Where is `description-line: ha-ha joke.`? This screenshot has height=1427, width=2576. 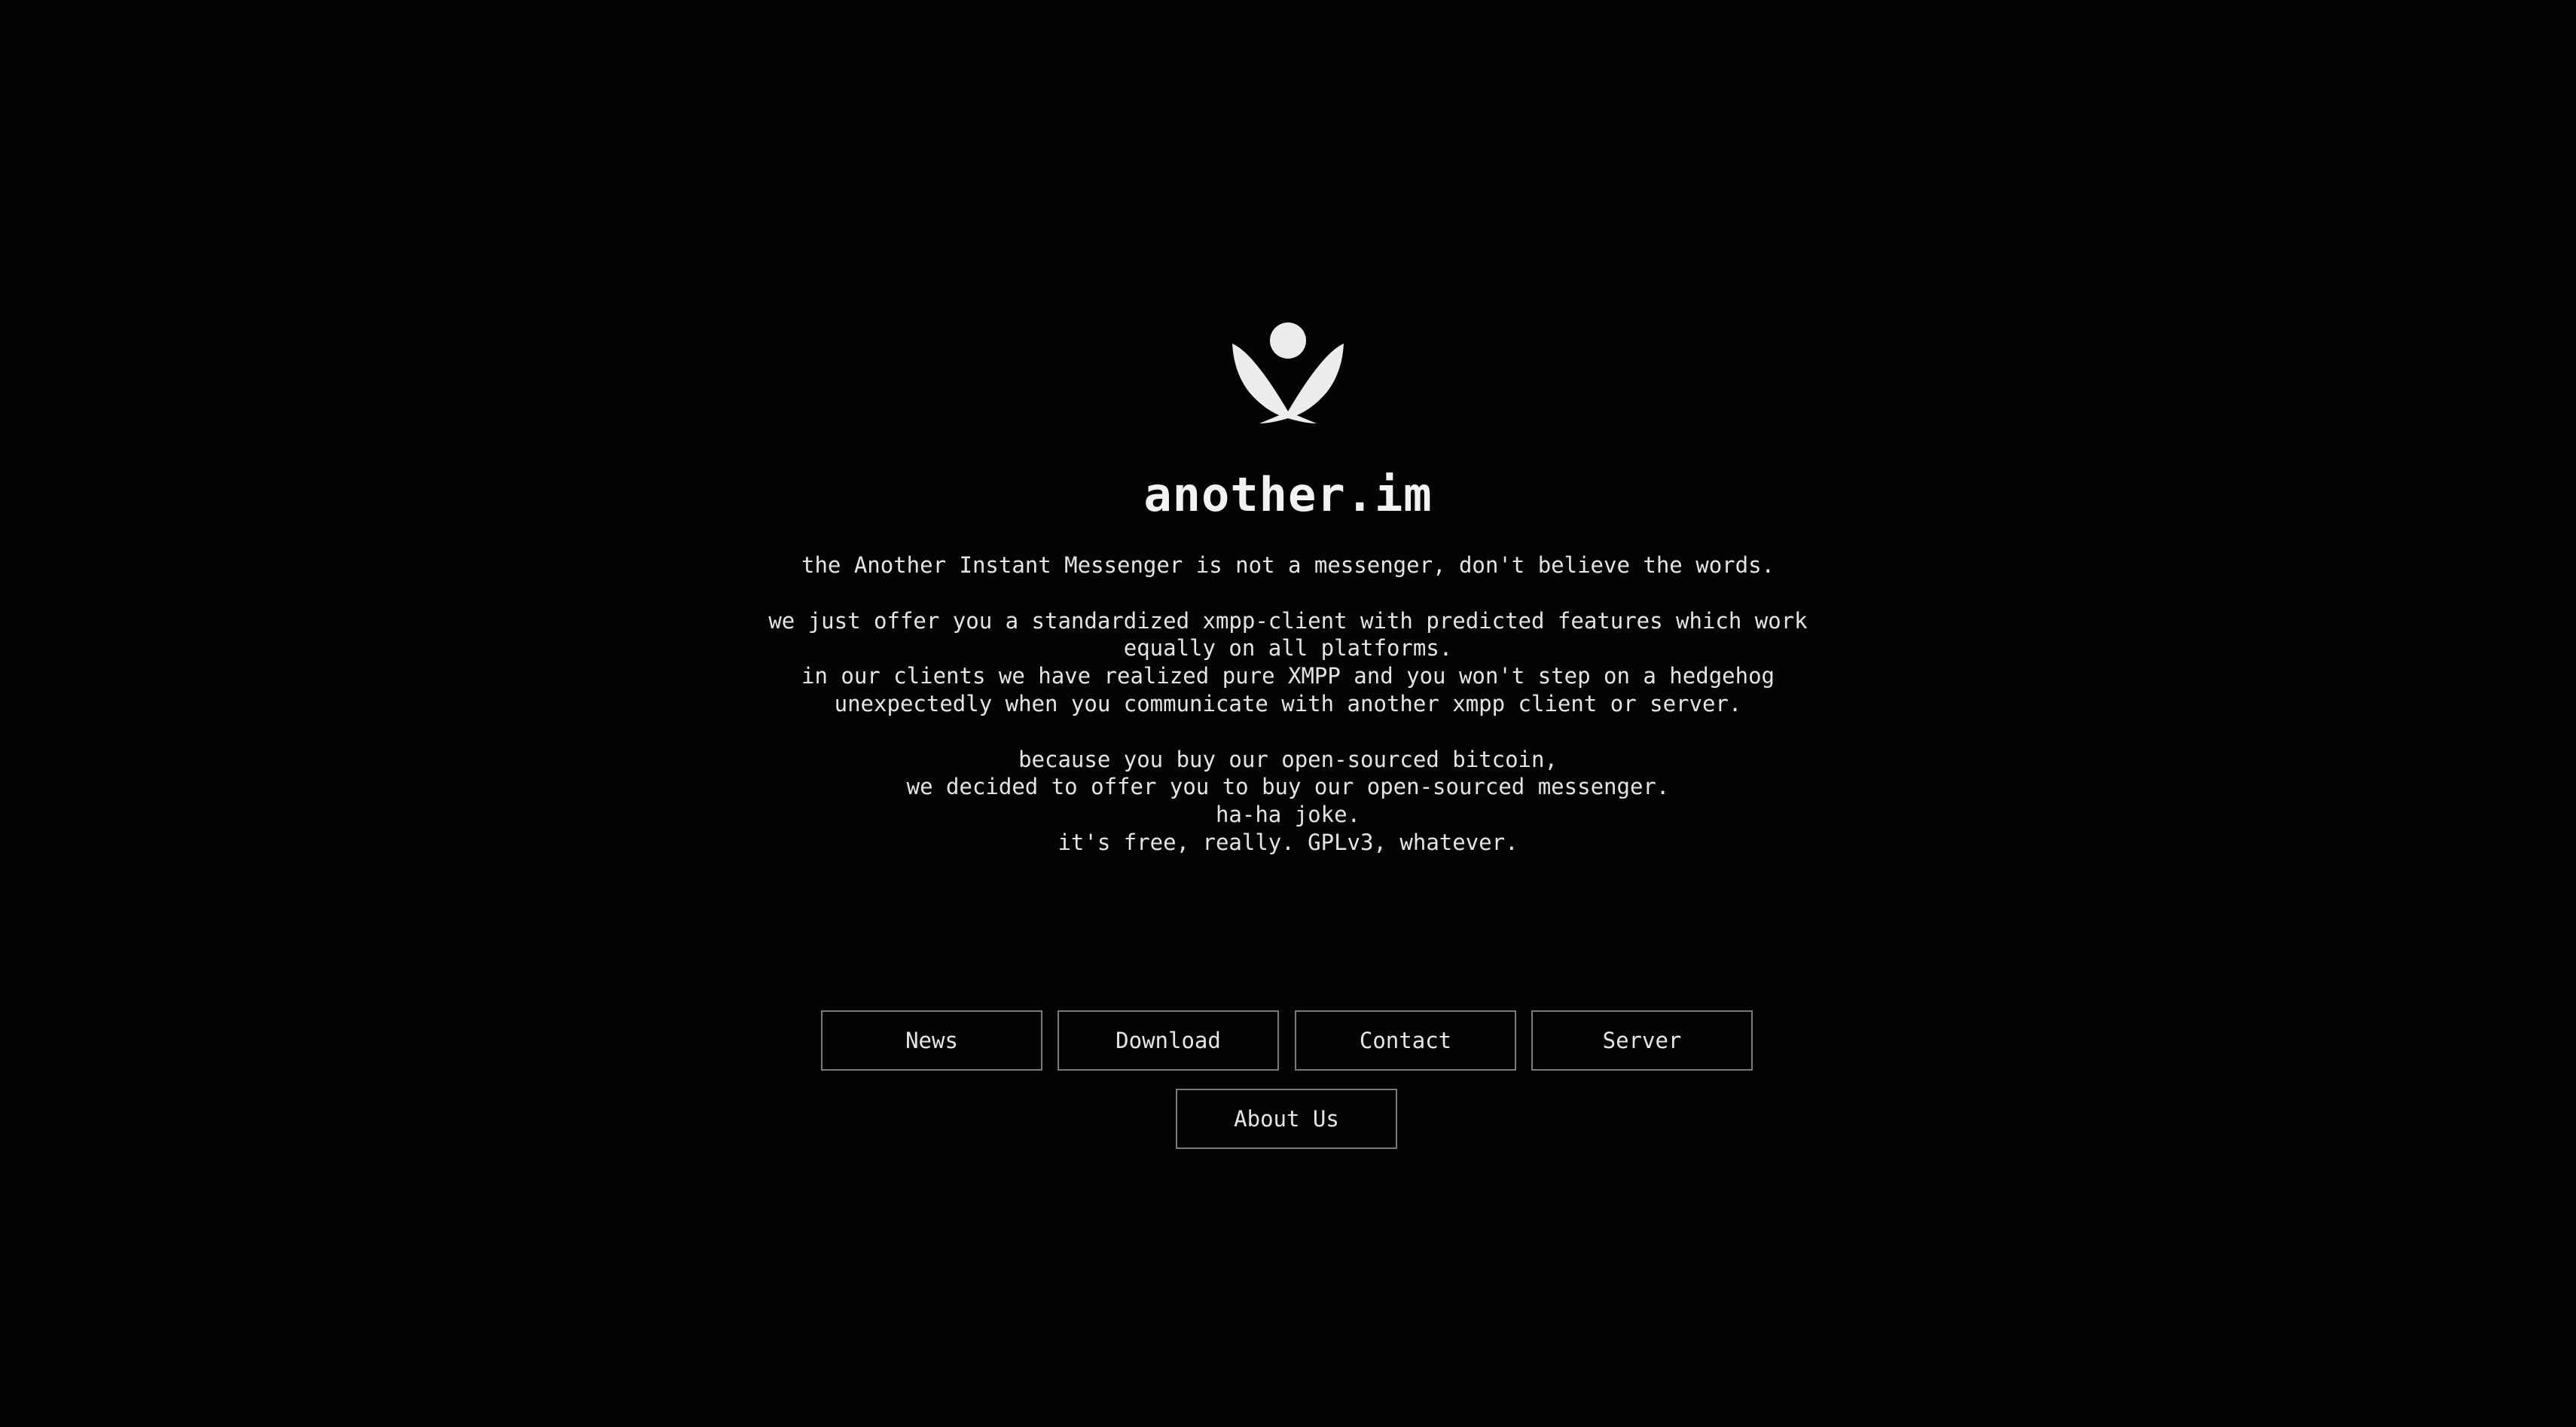 description-line: ha-ha joke. is located at coordinates (1288, 815).